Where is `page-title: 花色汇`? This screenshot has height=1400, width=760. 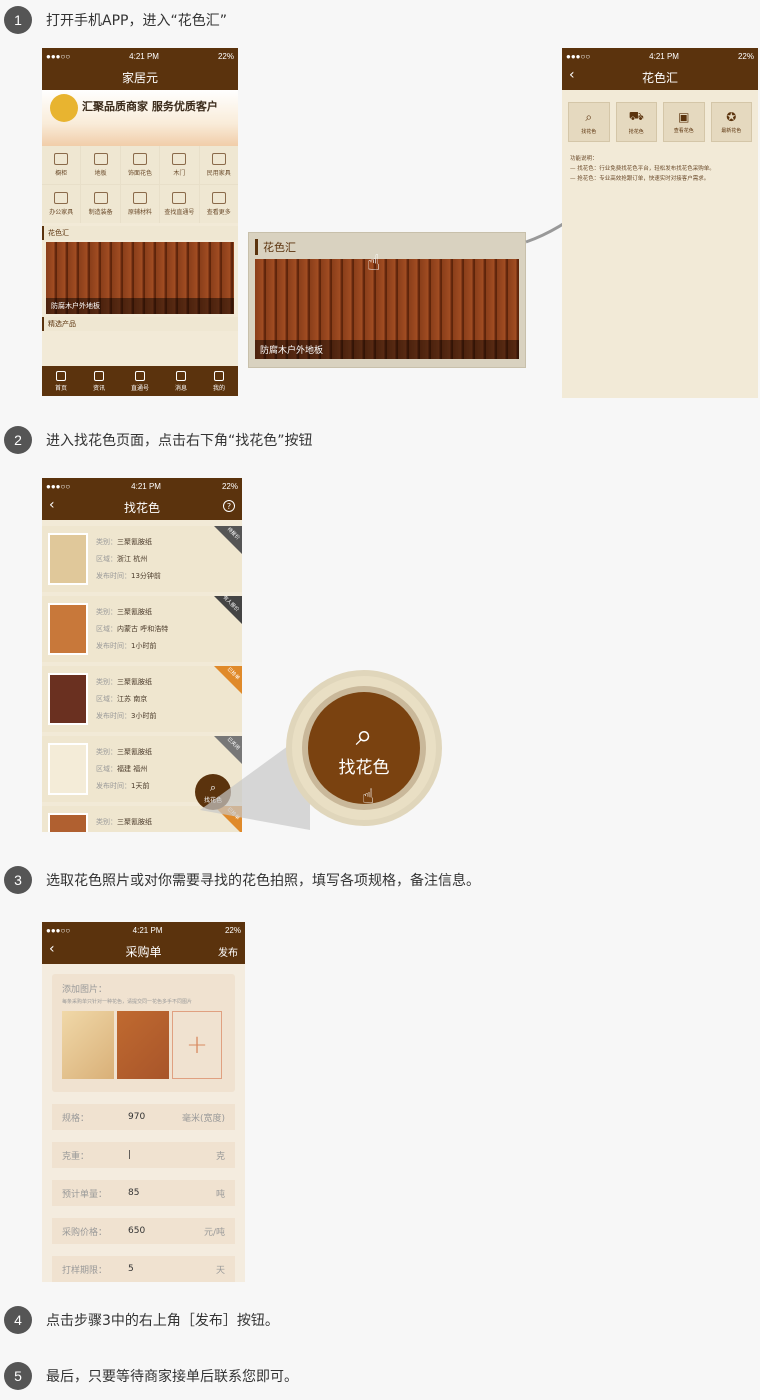 page-title: 花色汇 is located at coordinates (659, 77).